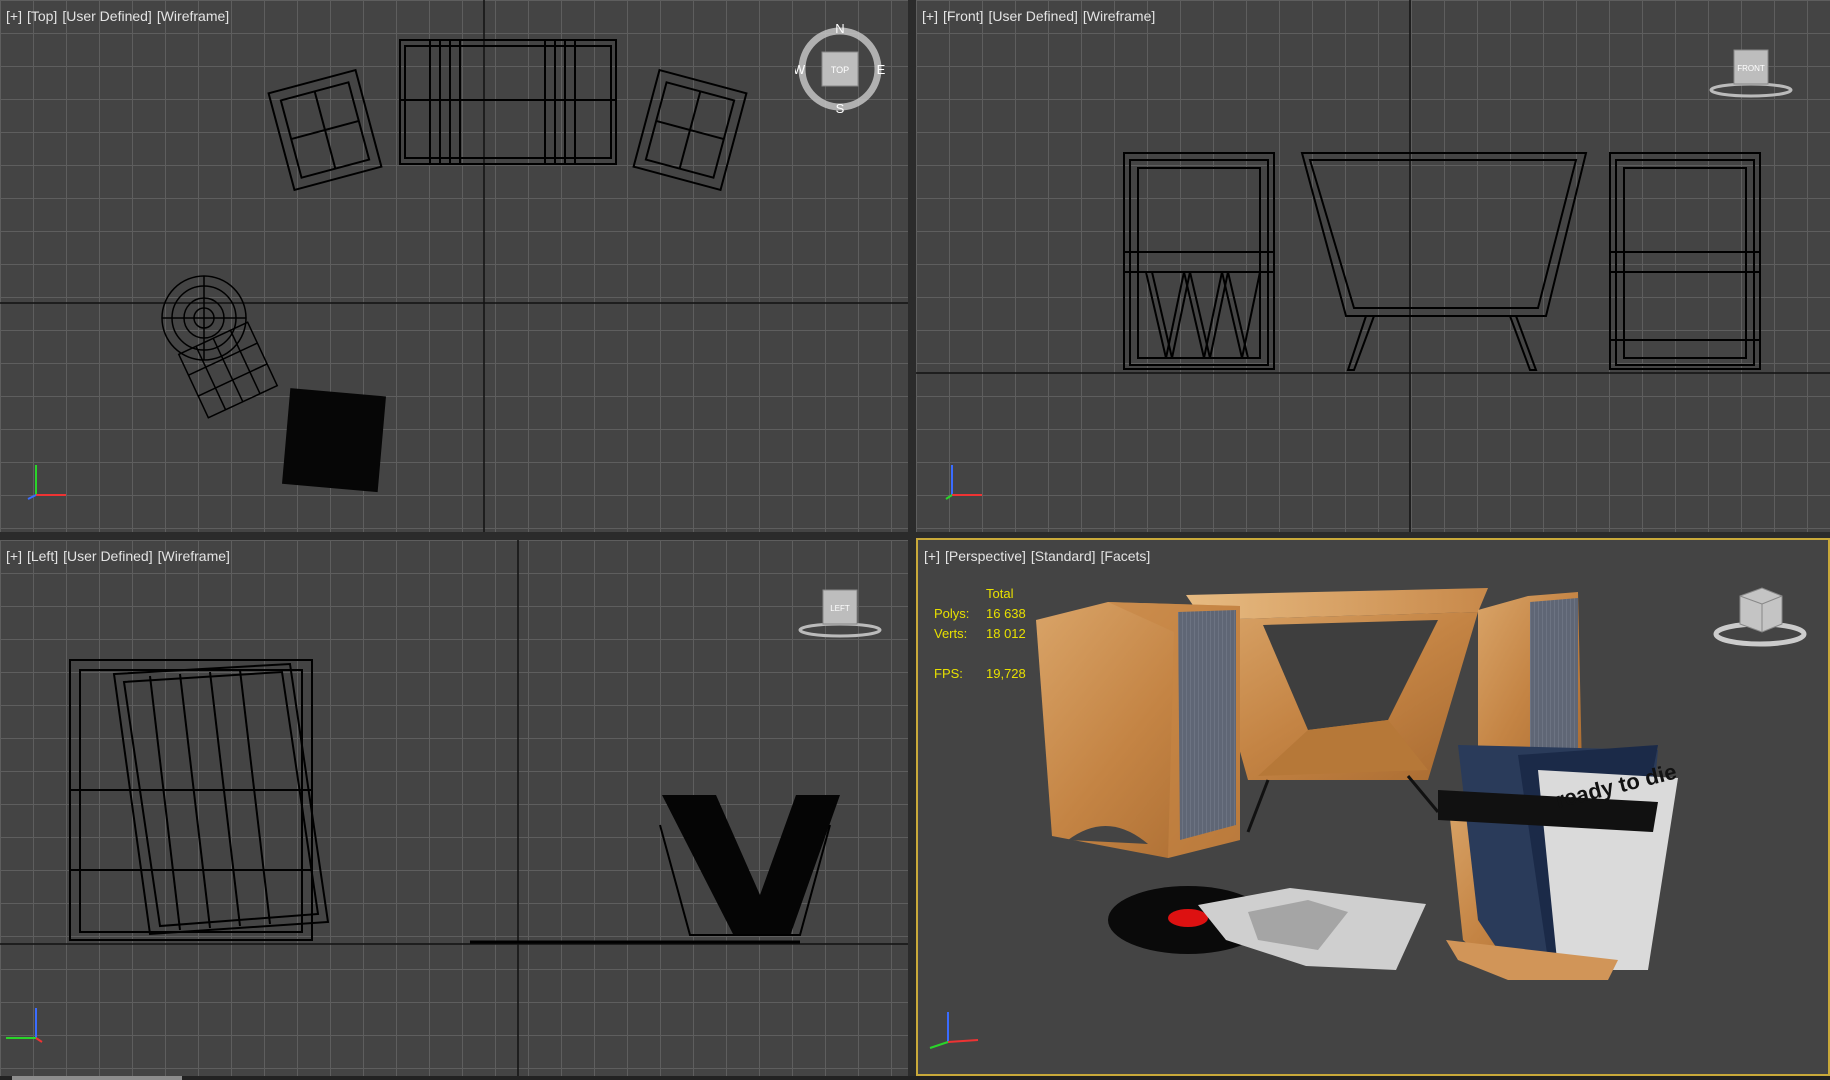 The height and width of the screenshot is (1080, 1830). Describe the element at coordinates (800, 69) in the screenshot. I see `compass-west-label: W` at that location.